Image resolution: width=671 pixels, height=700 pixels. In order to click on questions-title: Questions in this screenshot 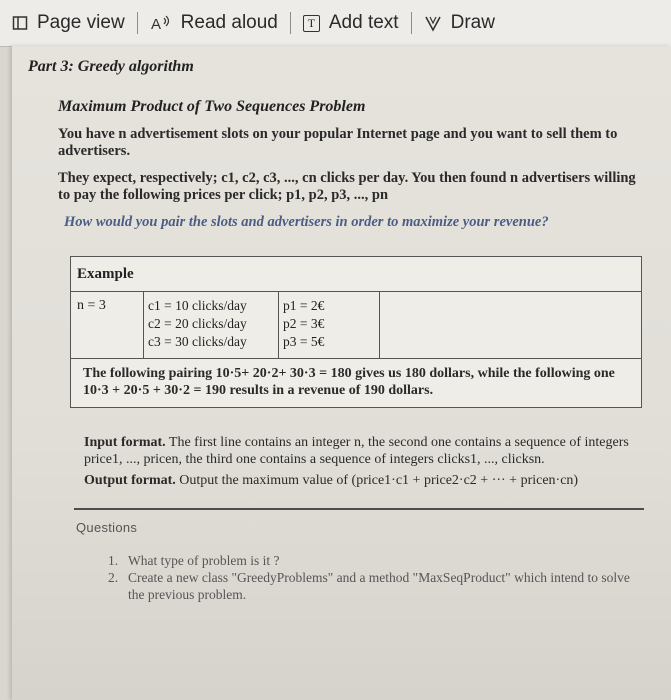, I will do `click(107, 527)`.